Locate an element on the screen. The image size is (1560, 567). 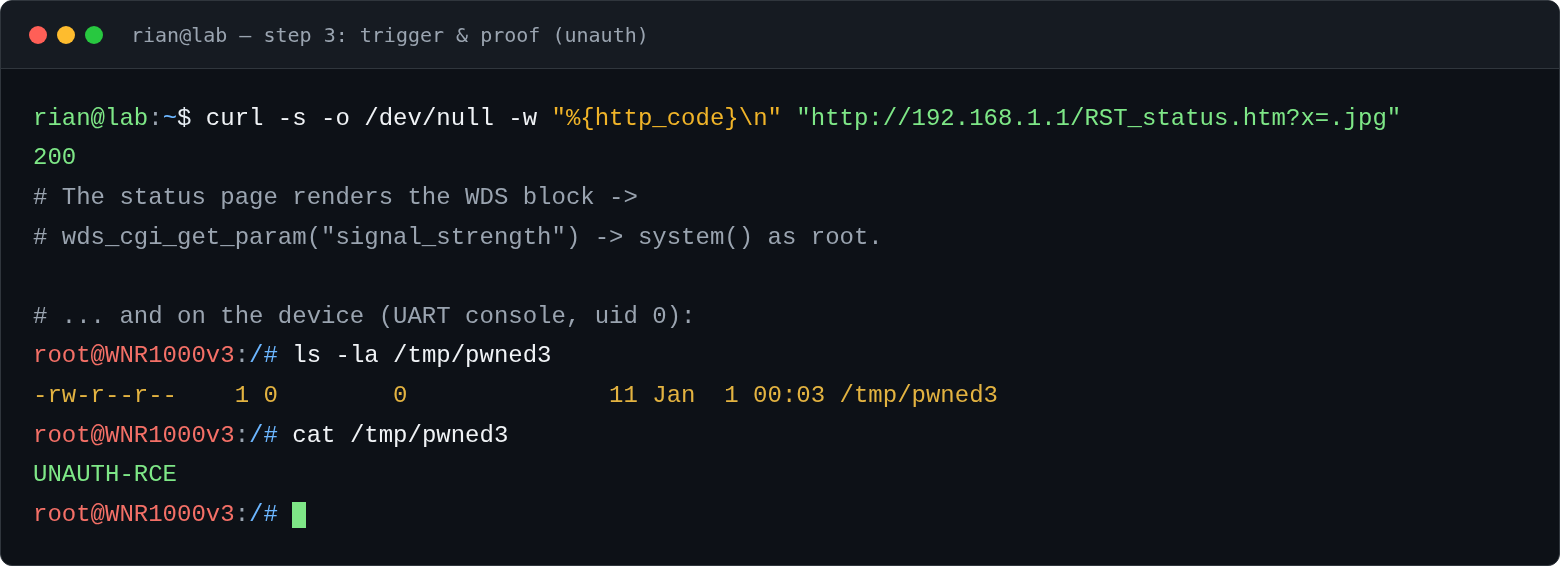
window-title: rian@lab — step 3: trigger & proof (unauth) is located at coordinates (390, 34).